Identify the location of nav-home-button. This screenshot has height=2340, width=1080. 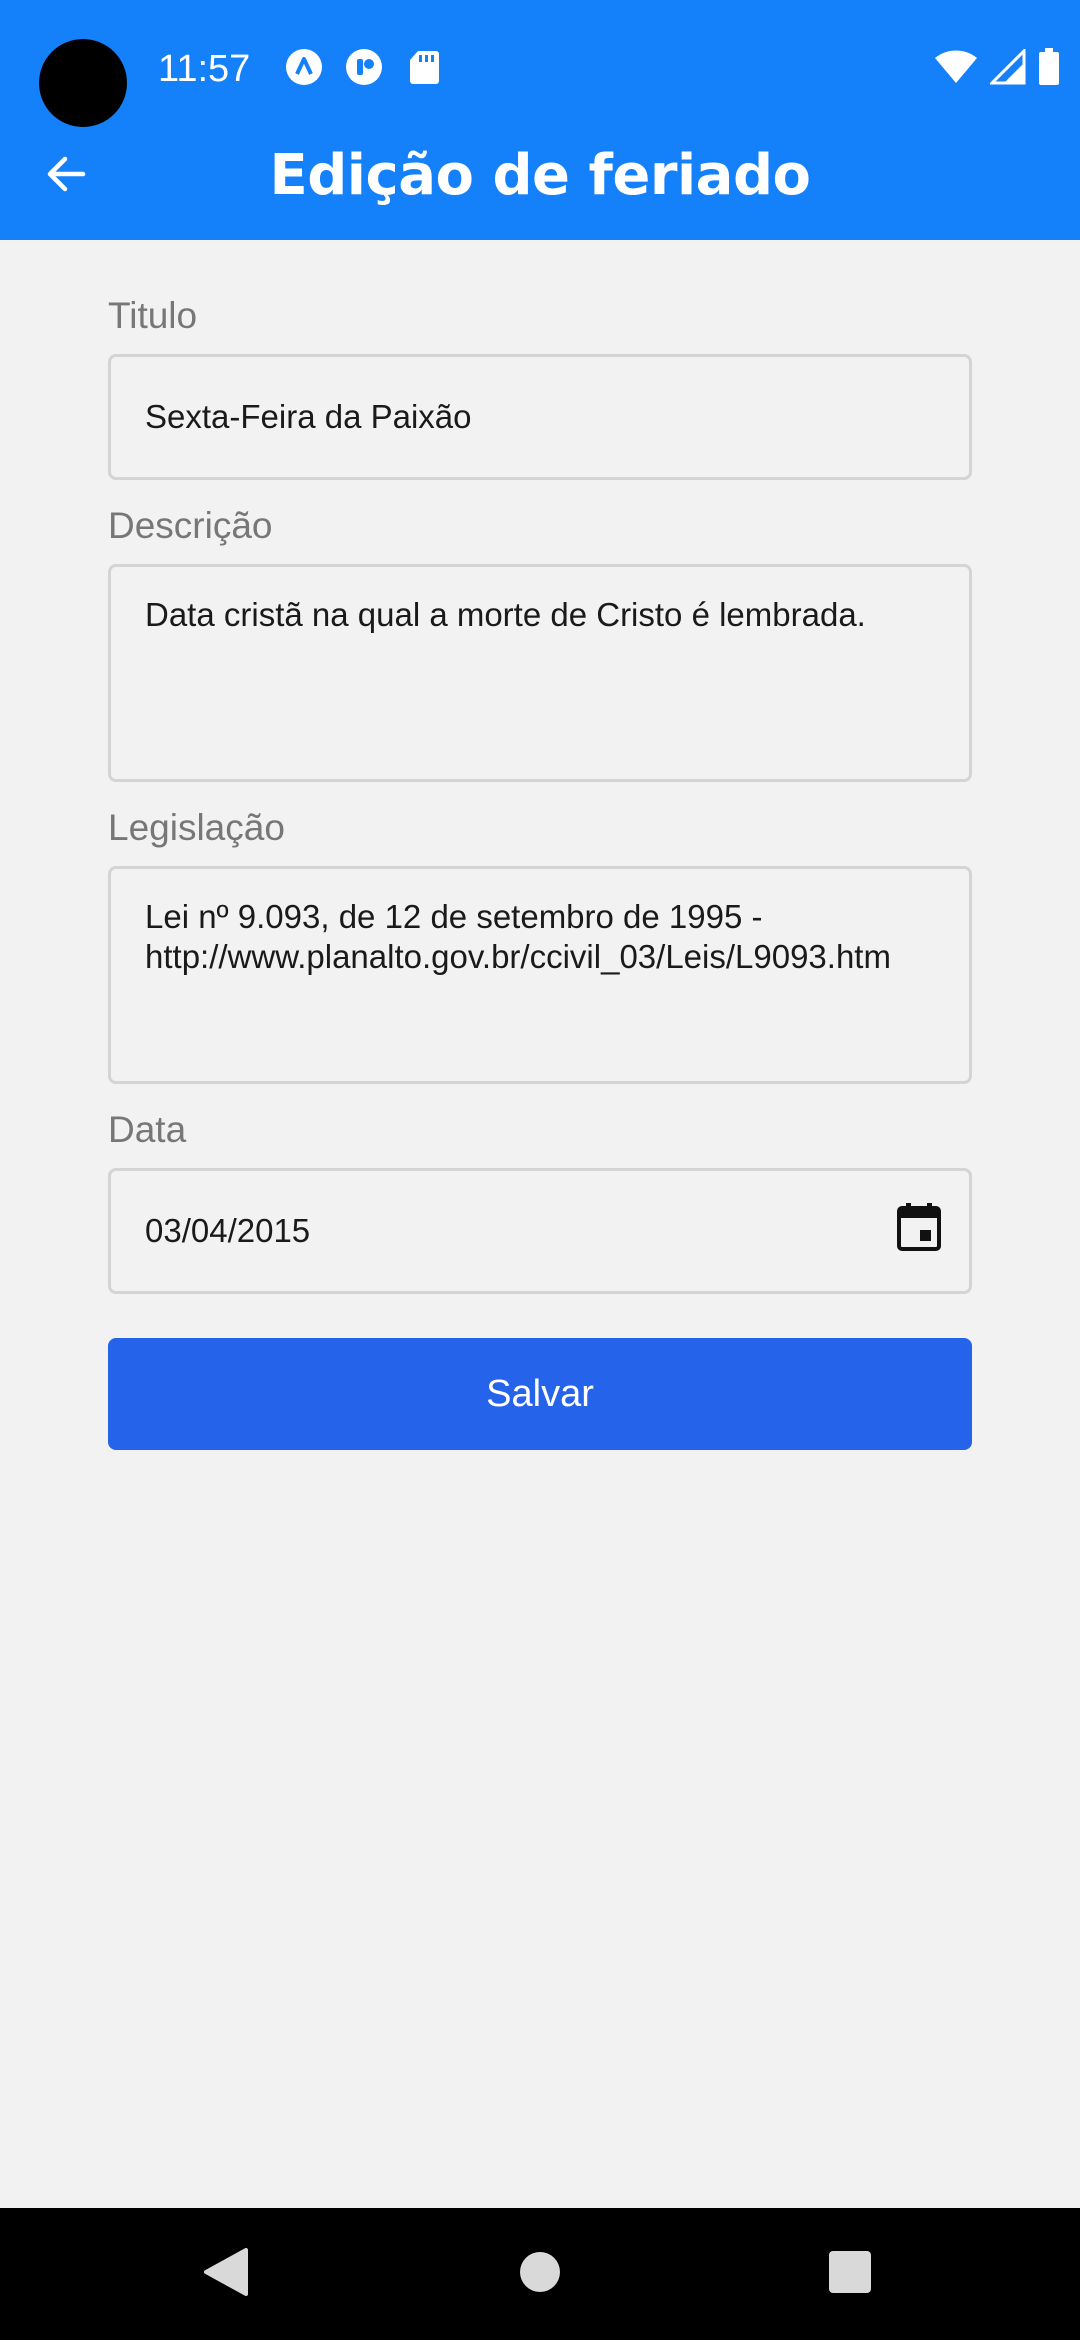
(540, 2274).